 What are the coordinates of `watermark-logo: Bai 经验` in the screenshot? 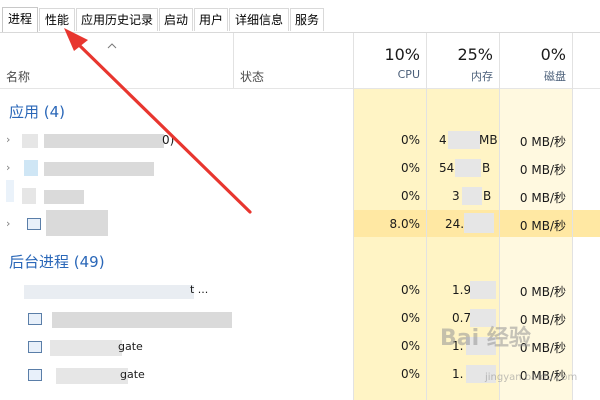 It's located at (485, 338).